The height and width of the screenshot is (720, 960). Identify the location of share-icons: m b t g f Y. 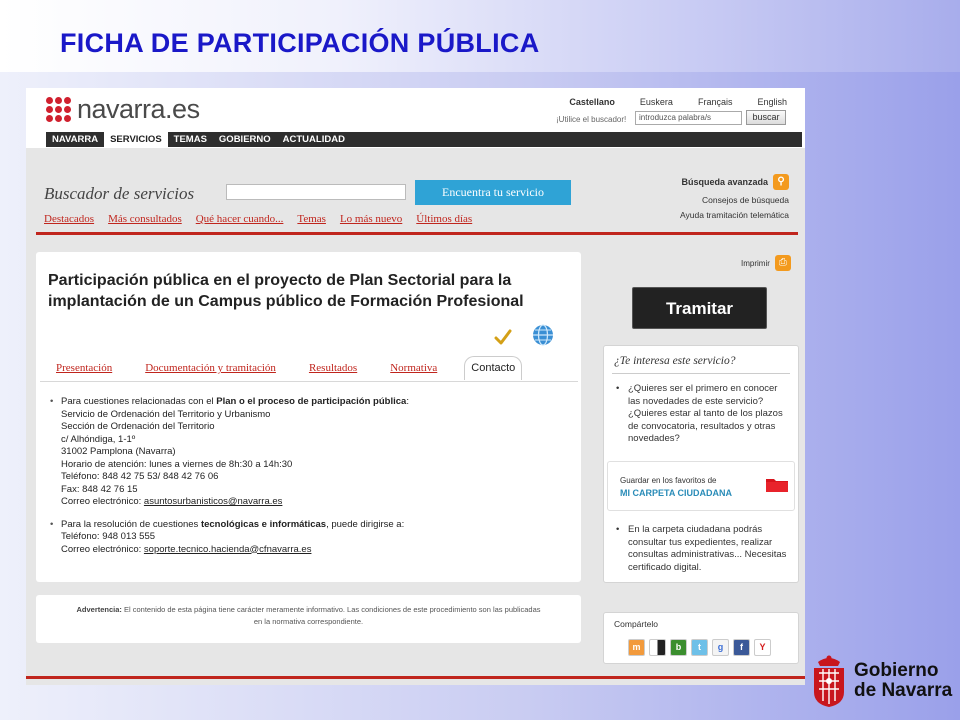
(699, 647).